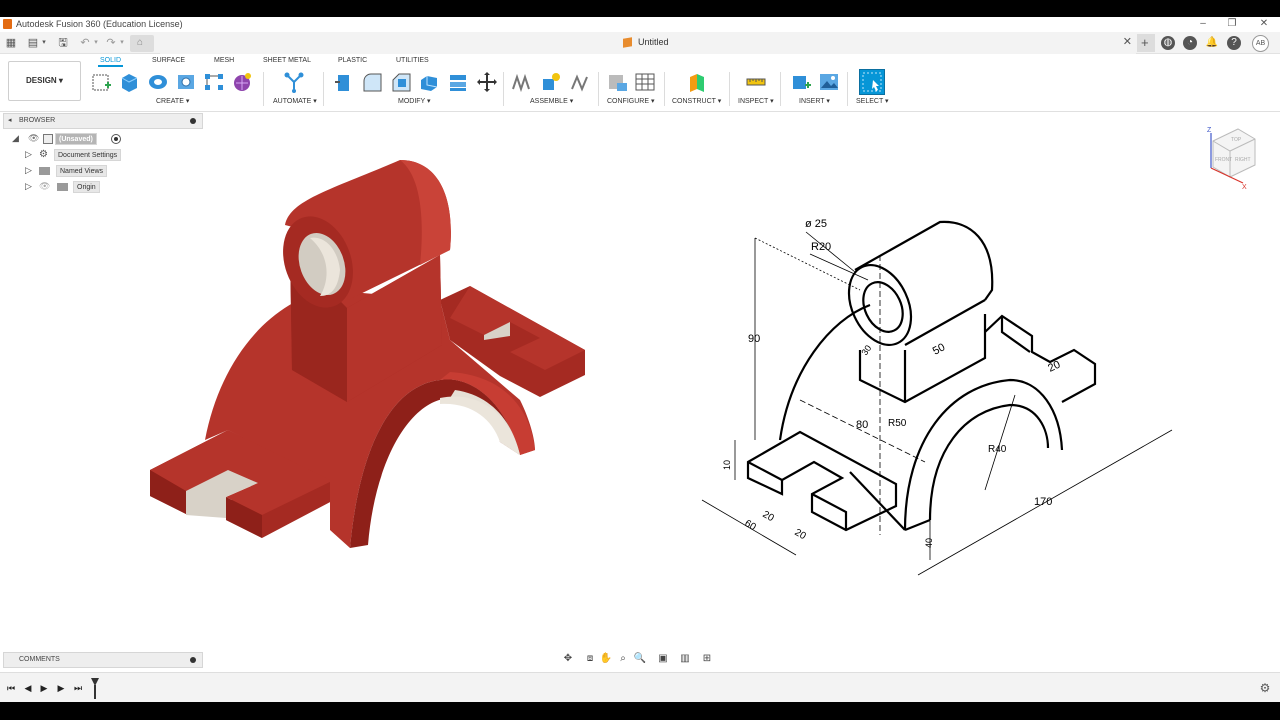 The height and width of the screenshot is (720, 1280). What do you see at coordinates (344, 82) in the screenshot?
I see `press-pull-icon` at bounding box center [344, 82].